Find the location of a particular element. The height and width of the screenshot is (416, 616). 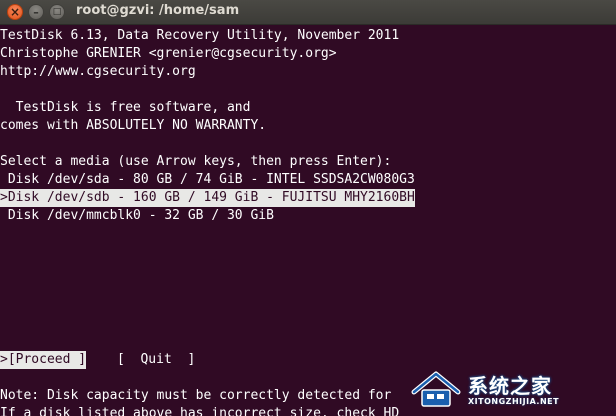

watermark-url: XITONGZHIJIA.NET is located at coordinates (514, 401).